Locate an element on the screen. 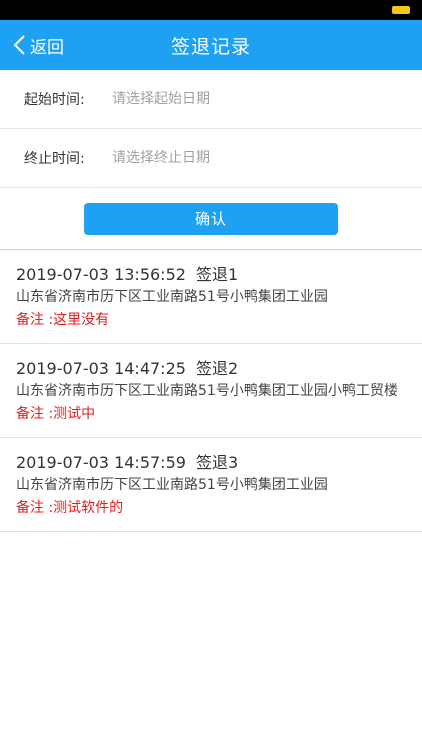 Image resolution: width=422 pixels, height=750 pixels. page-title: 签退记录 is located at coordinates (210, 46).